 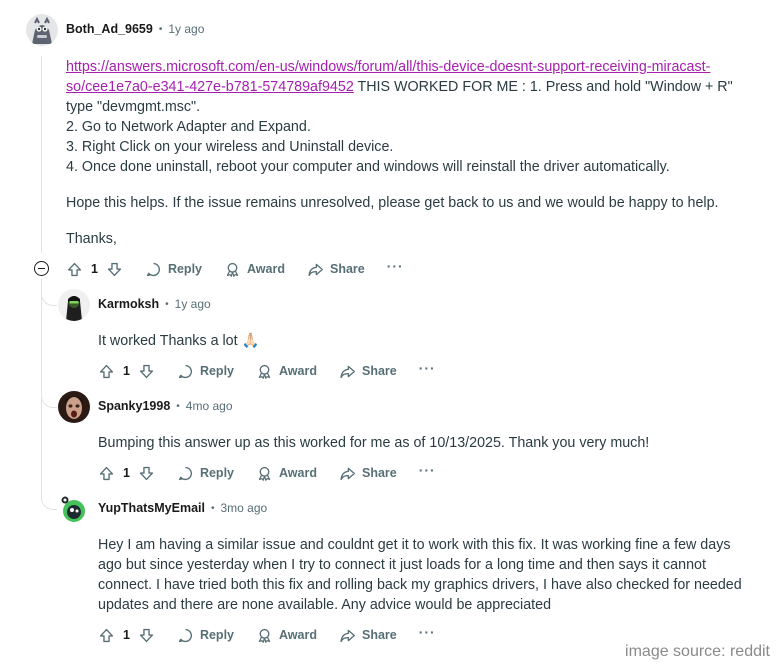 I want to click on thread-line-replies, so click(x=41, y=388).